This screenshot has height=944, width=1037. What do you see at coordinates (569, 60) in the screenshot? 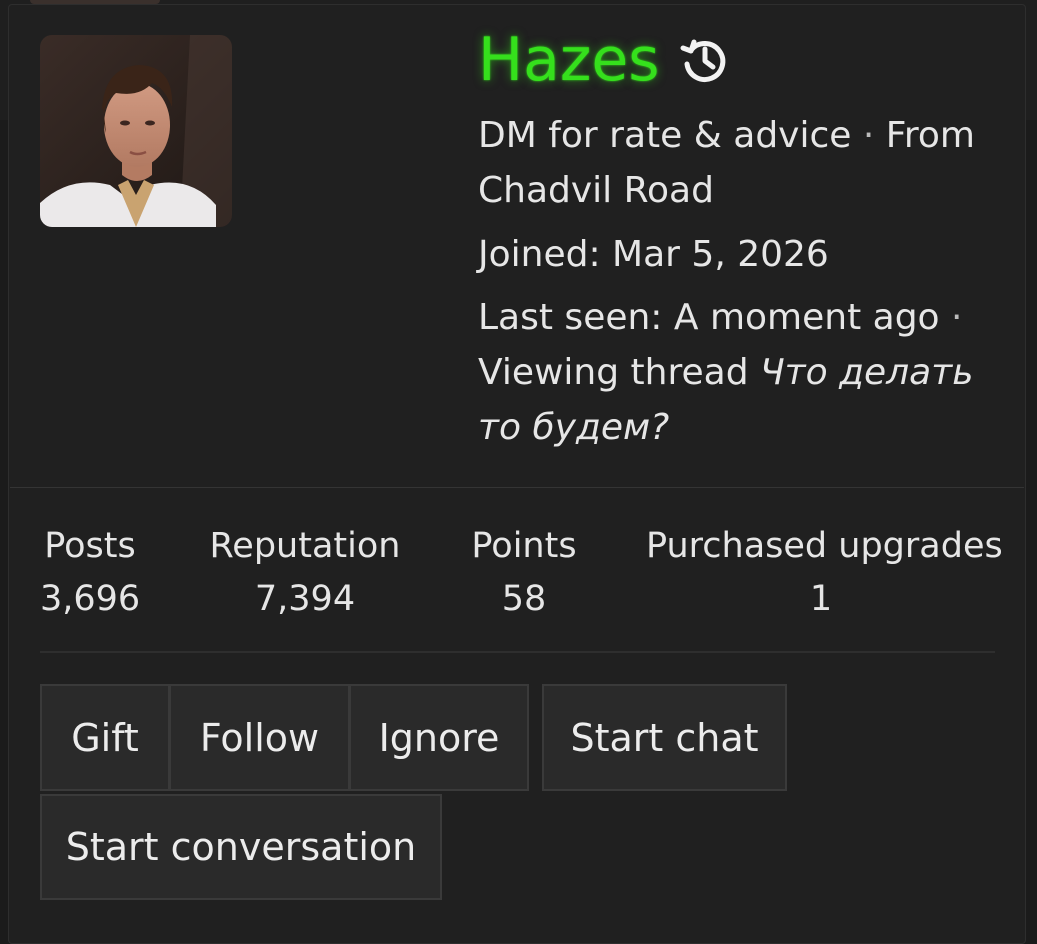
I see `username-link: Hazes` at bounding box center [569, 60].